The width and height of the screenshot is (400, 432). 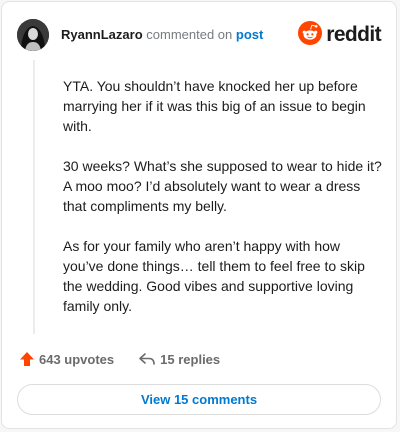 What do you see at coordinates (189, 34) in the screenshot?
I see `action-text: commented on` at bounding box center [189, 34].